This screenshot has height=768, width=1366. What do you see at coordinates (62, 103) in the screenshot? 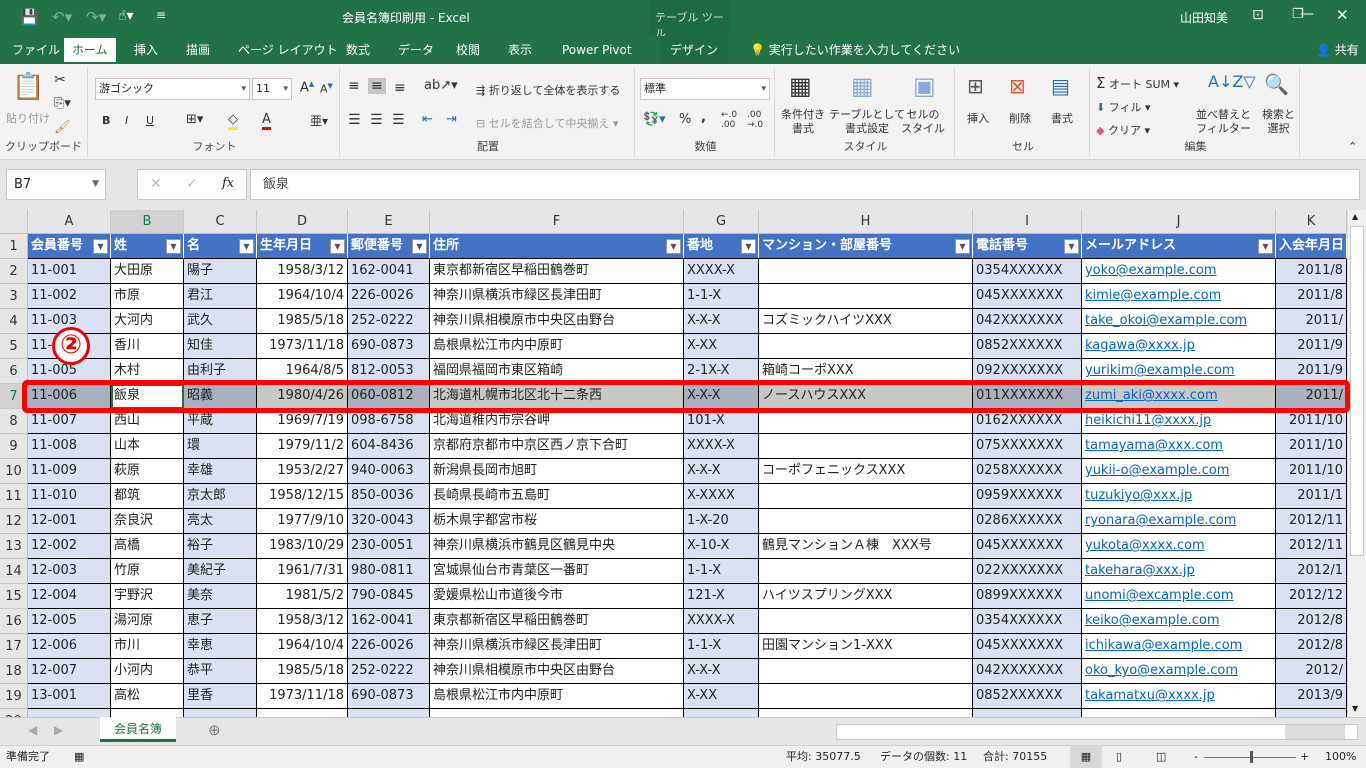
I see `copy-icon: ⎘▾` at bounding box center [62, 103].